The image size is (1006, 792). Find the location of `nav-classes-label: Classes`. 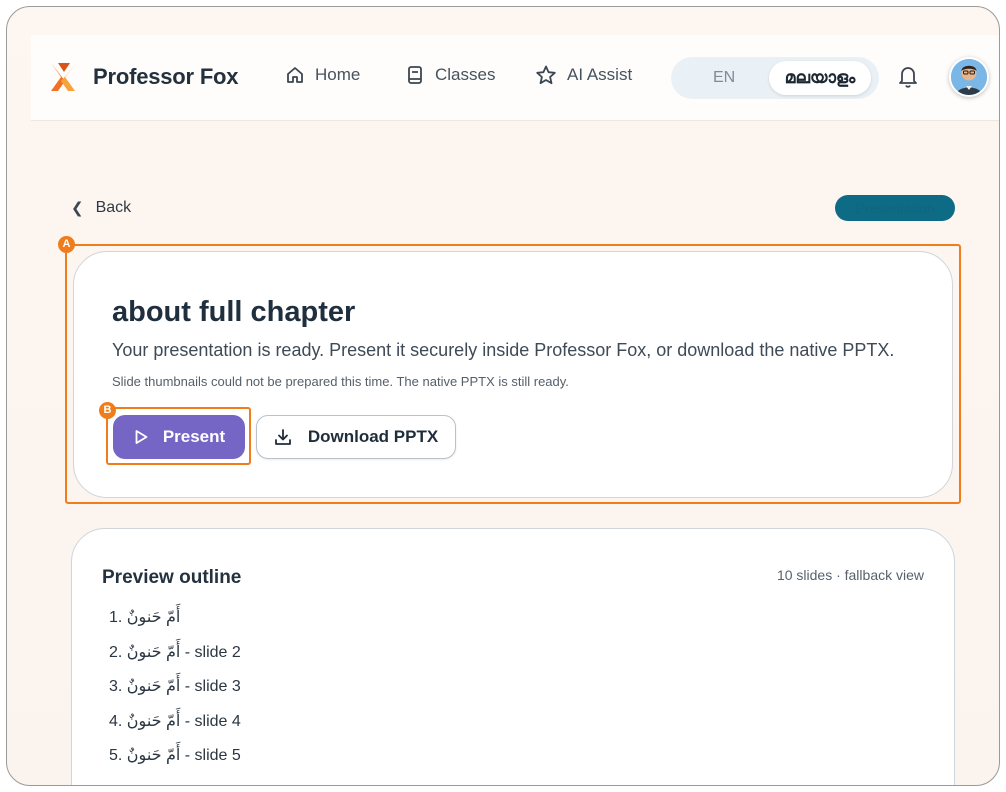

nav-classes-label: Classes is located at coordinates (465, 74).